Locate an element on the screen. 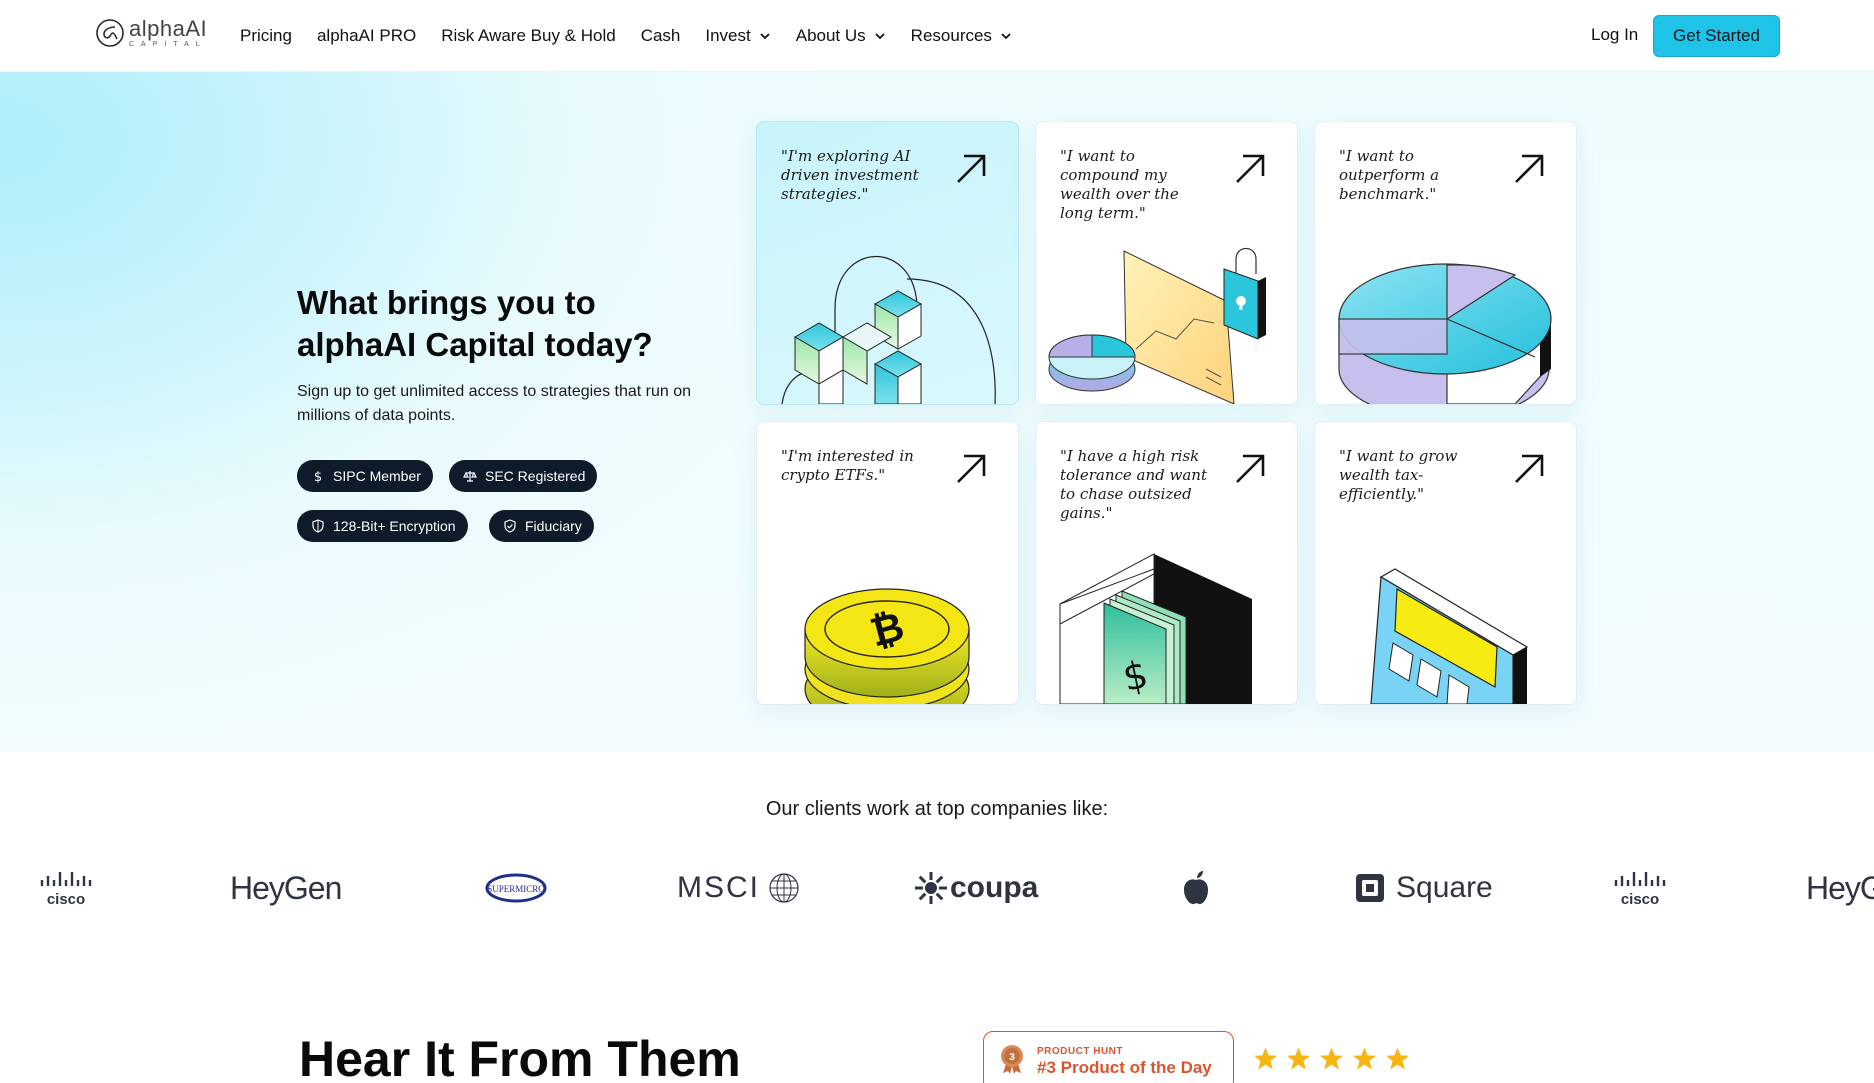 Image resolution: width=1874 pixels, height=1083 pixels. heygen-wordmark: HeyGen is located at coordinates (286, 887).